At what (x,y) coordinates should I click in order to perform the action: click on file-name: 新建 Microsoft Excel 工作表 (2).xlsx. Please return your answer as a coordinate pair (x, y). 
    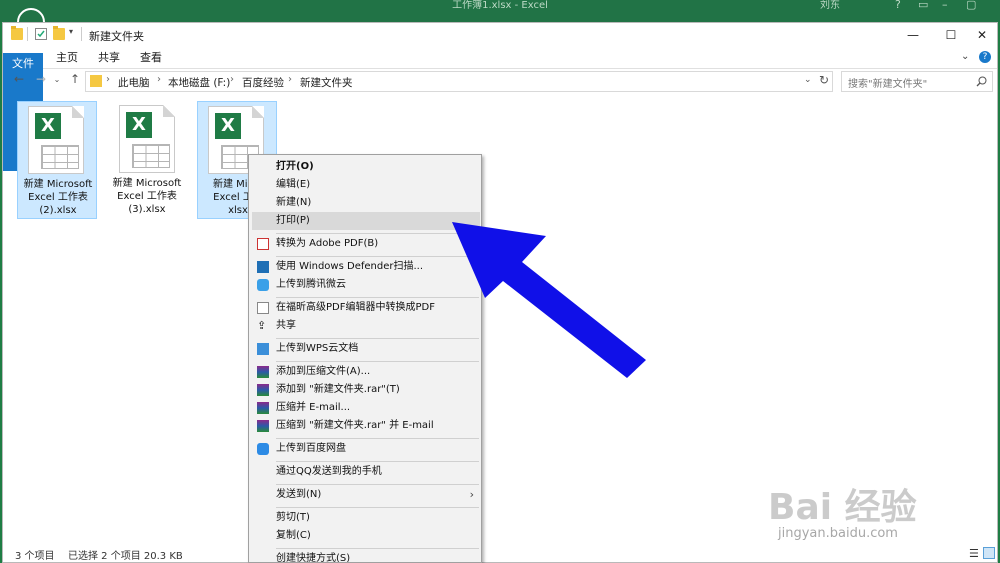
    Looking at the image, I should click on (58, 197).